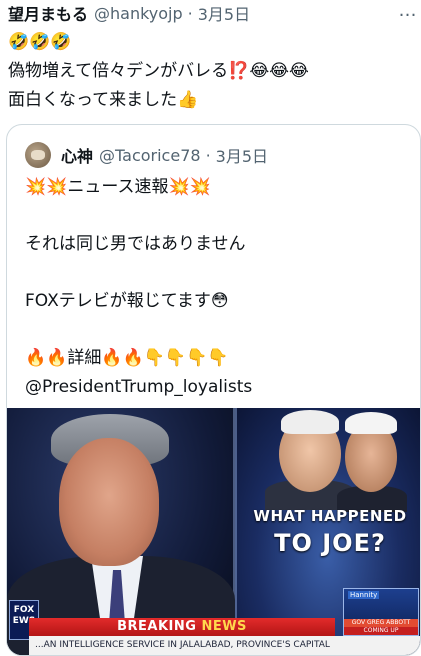 The height and width of the screenshot is (656, 421). I want to click on quoted-author-handle: @Tacorice78, so click(150, 155).